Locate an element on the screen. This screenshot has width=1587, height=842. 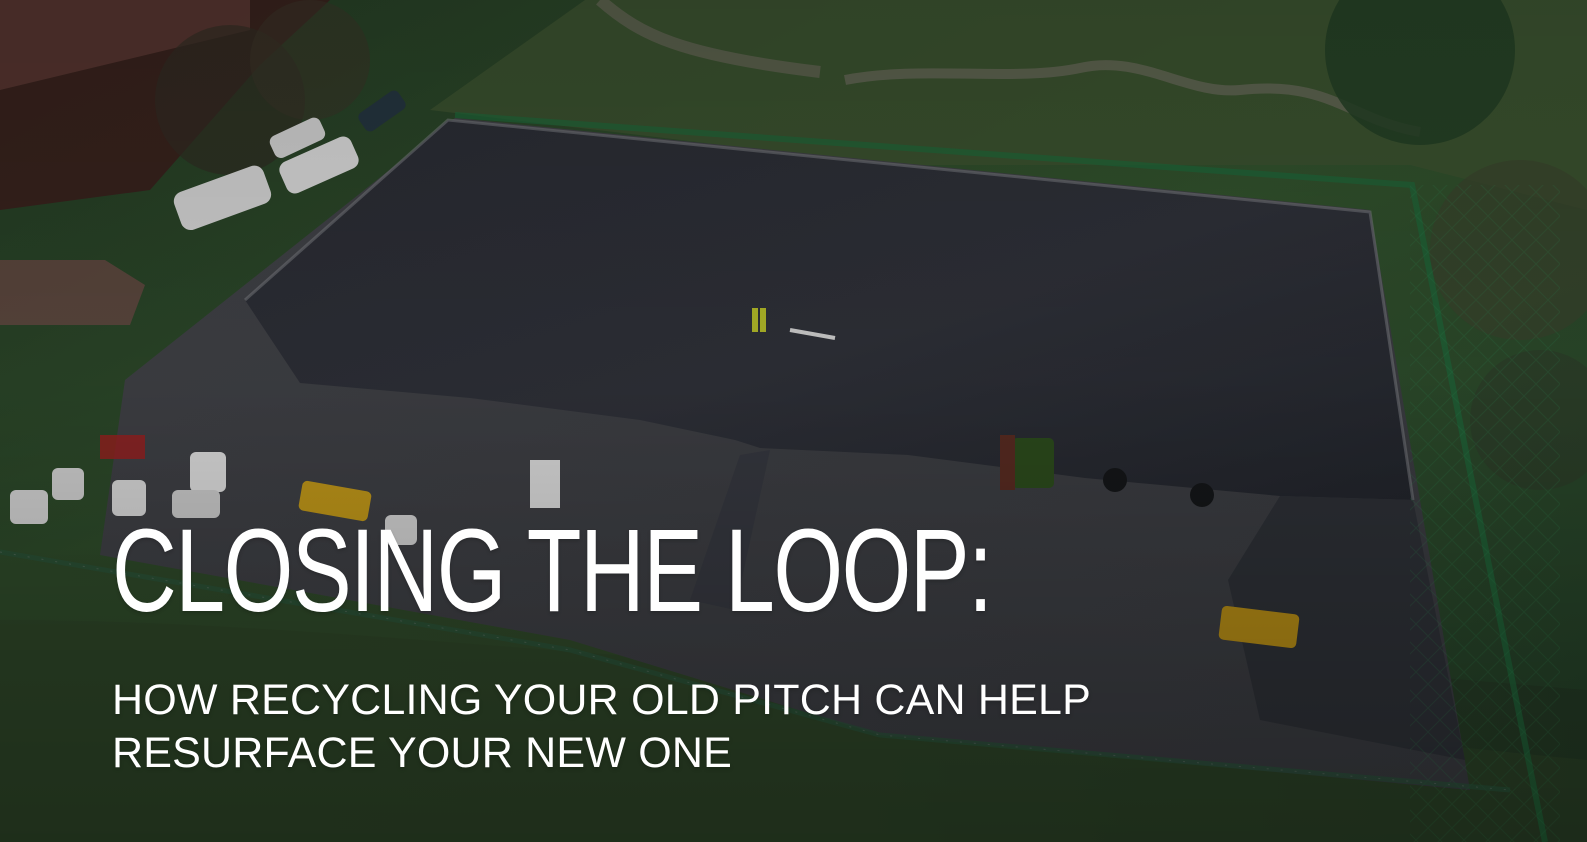
main-title: CLOSING THE LOOP: is located at coordinates (552, 571).